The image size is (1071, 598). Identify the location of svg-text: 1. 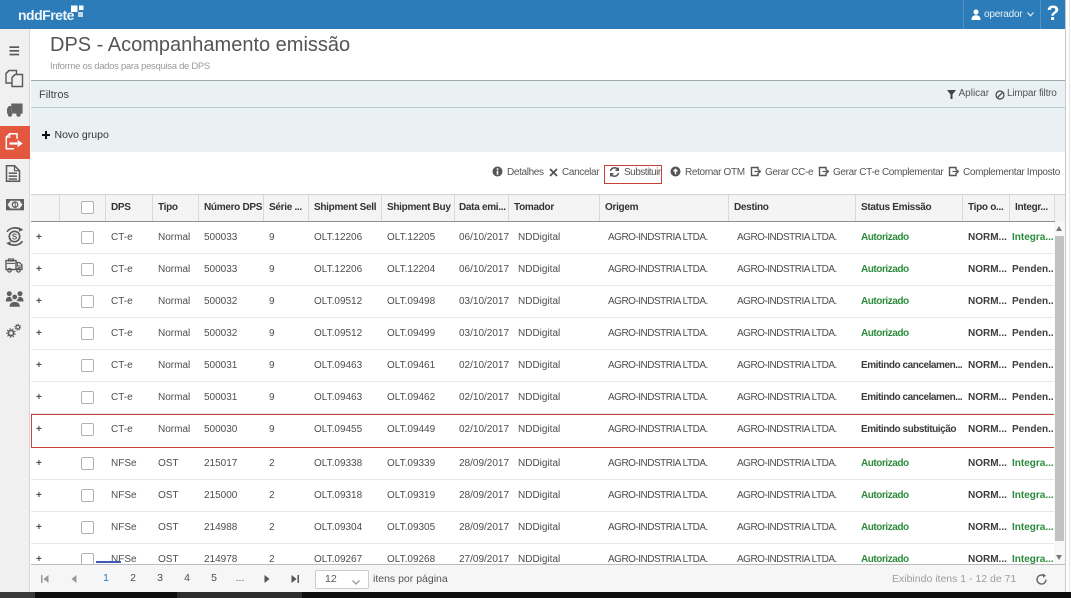
(15, 205).